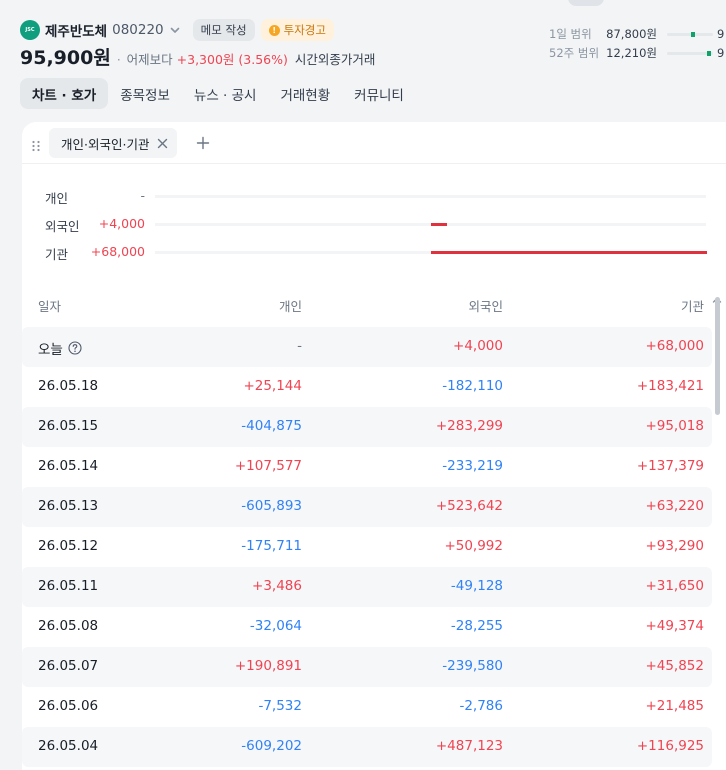 This screenshot has width=726, height=770. I want to click on cell-individual: +190,891, so click(268, 666).